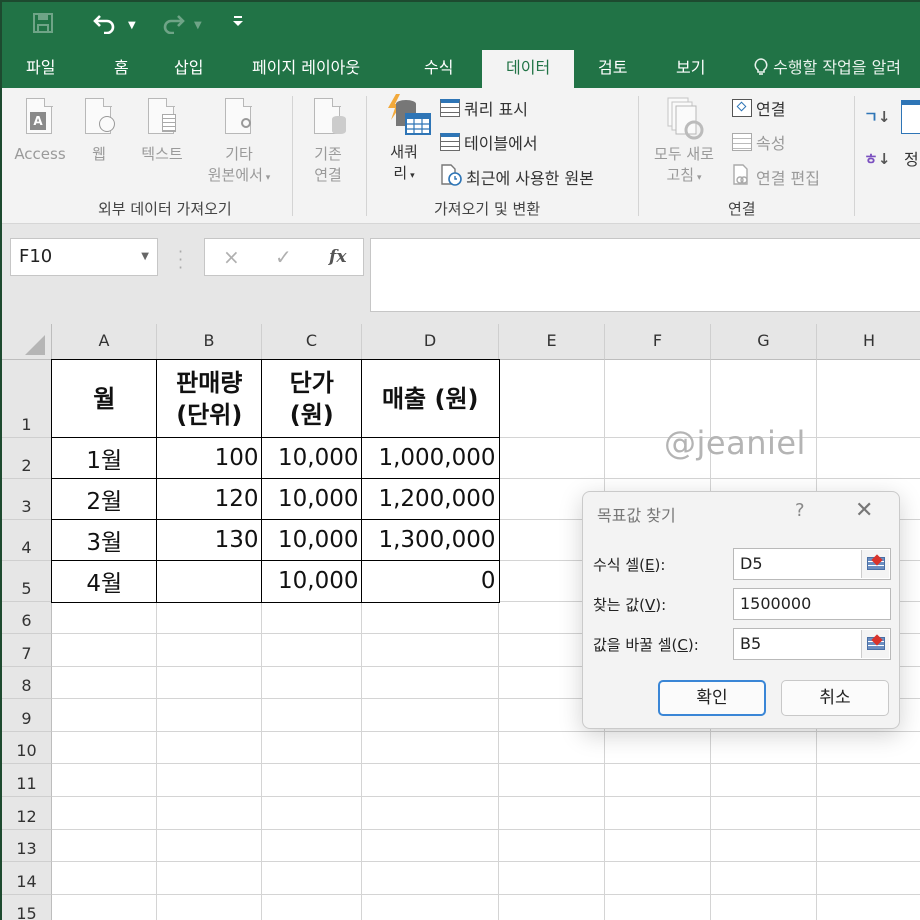 The image size is (920, 920). What do you see at coordinates (27, 715) in the screenshot?
I see `row-header: 9` at bounding box center [27, 715].